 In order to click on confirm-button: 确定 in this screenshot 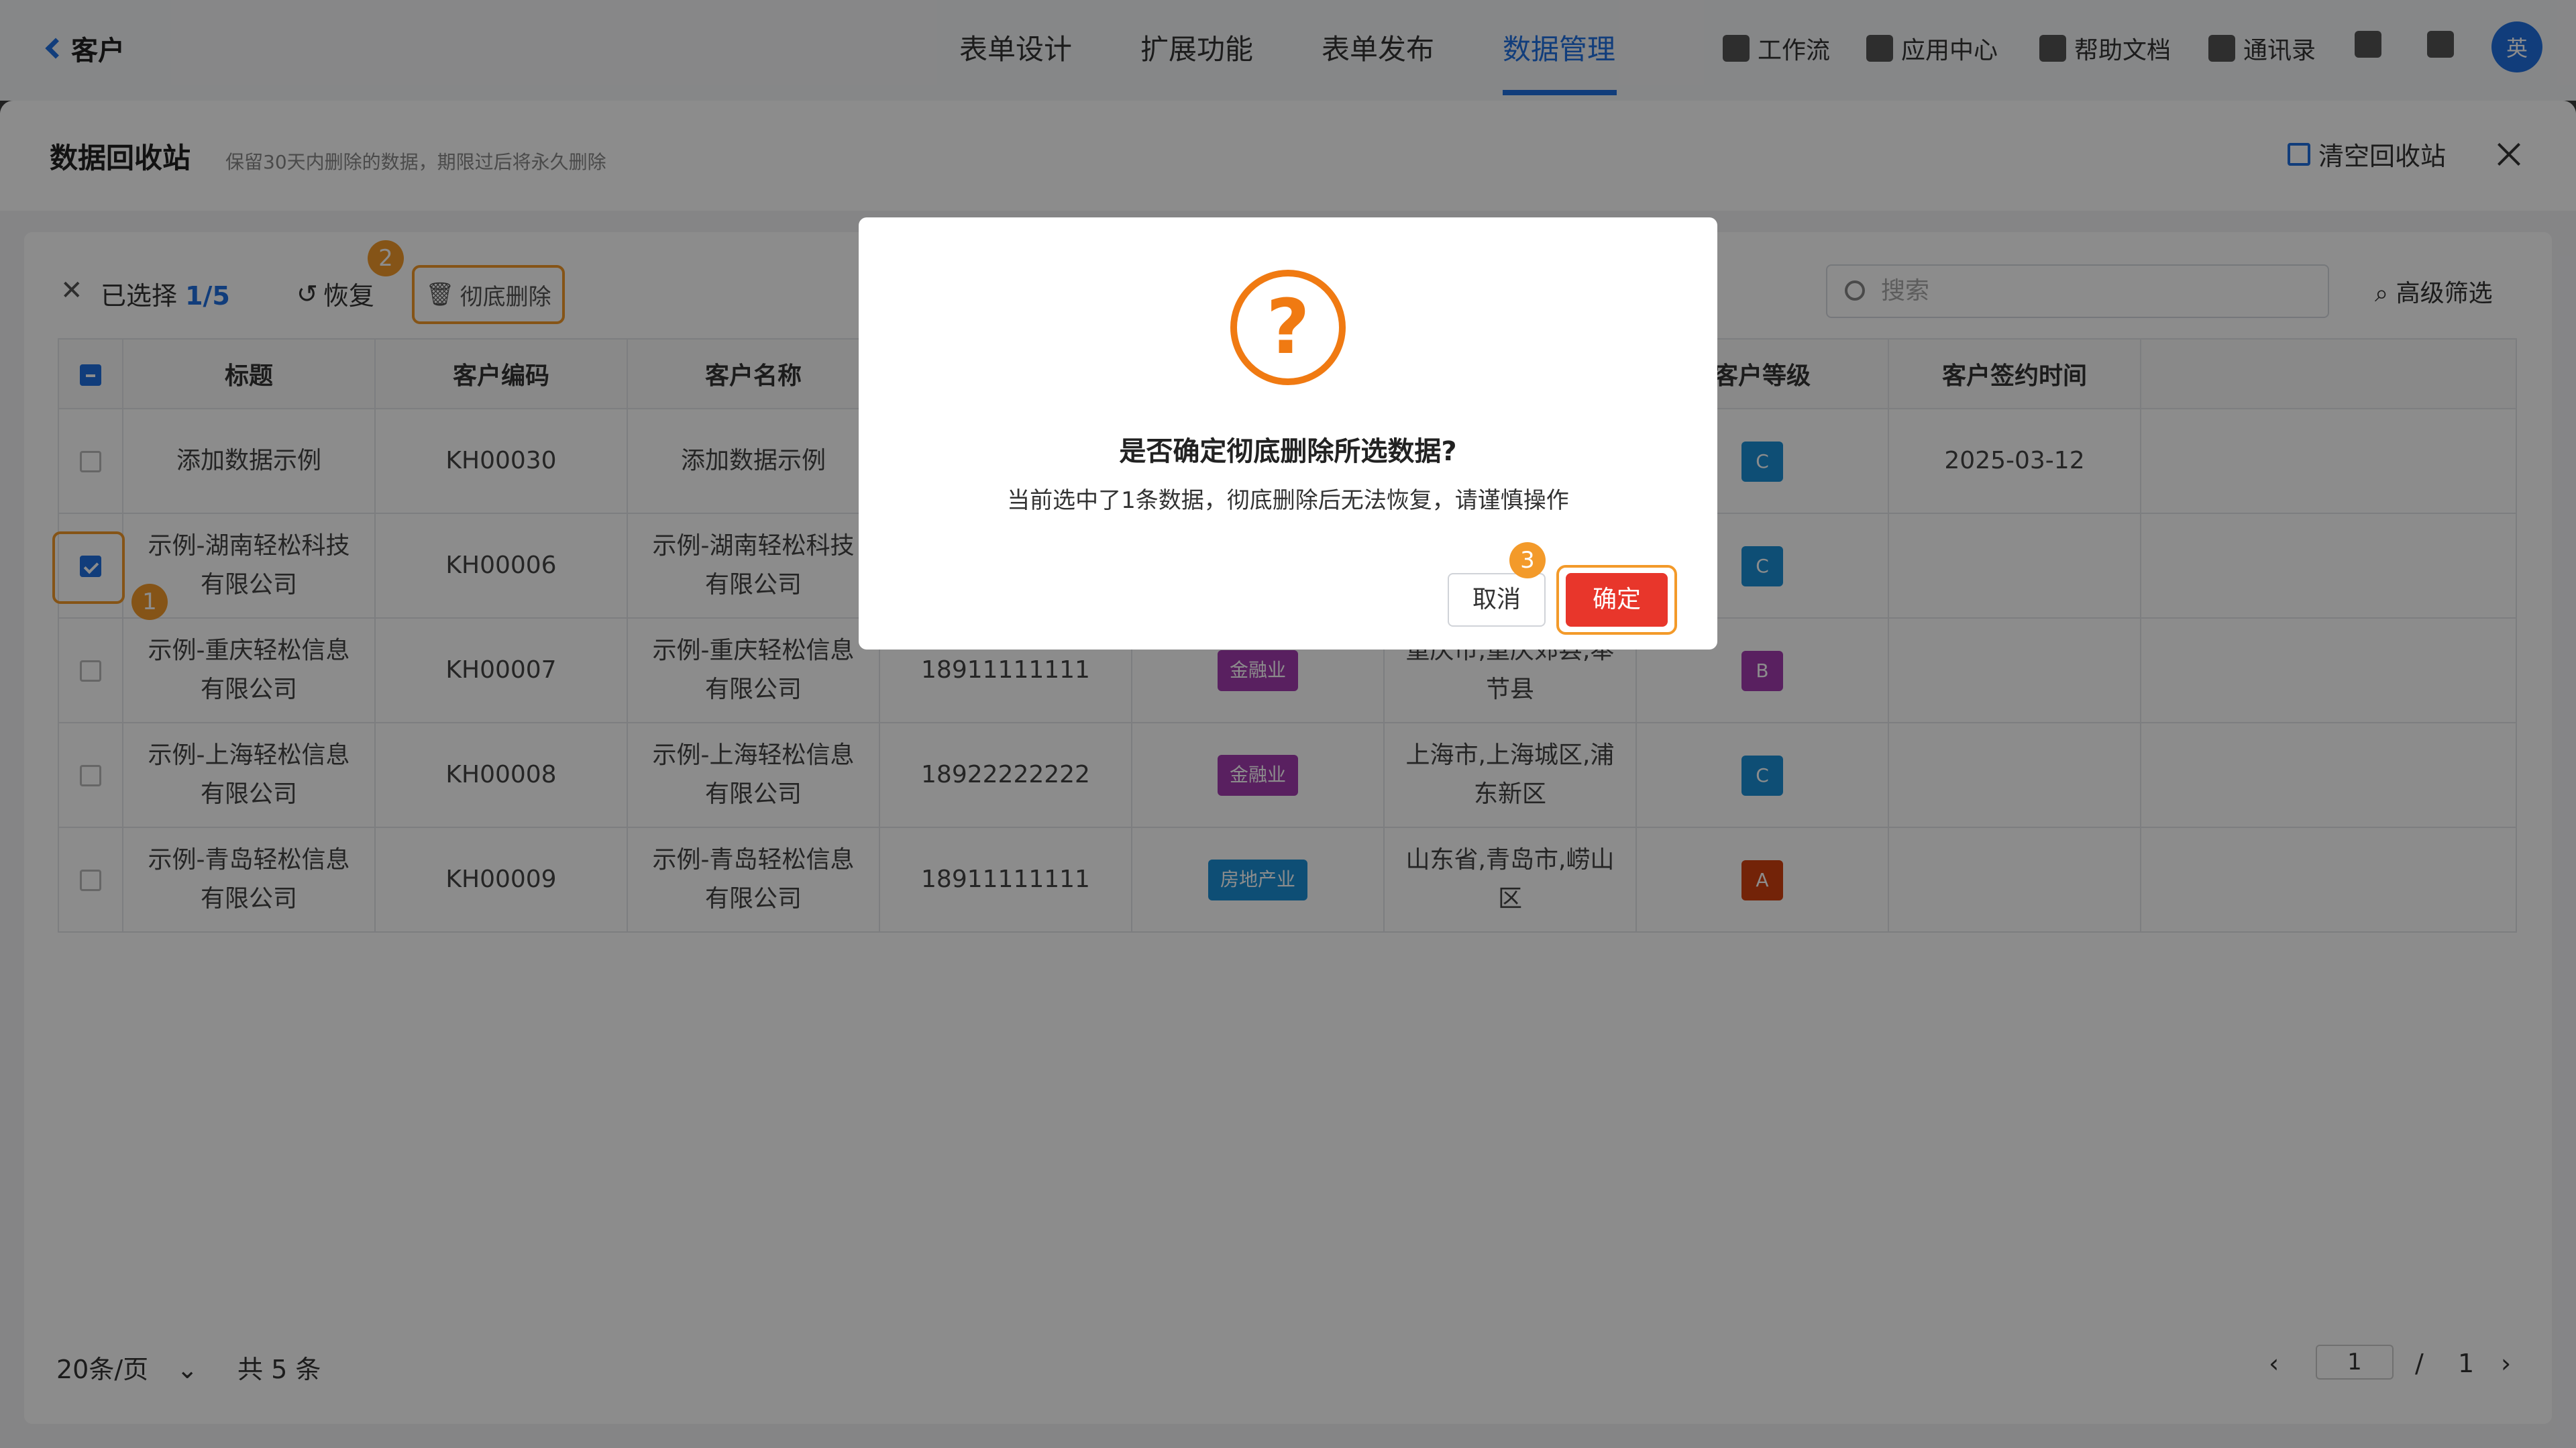, I will do `click(1617, 600)`.